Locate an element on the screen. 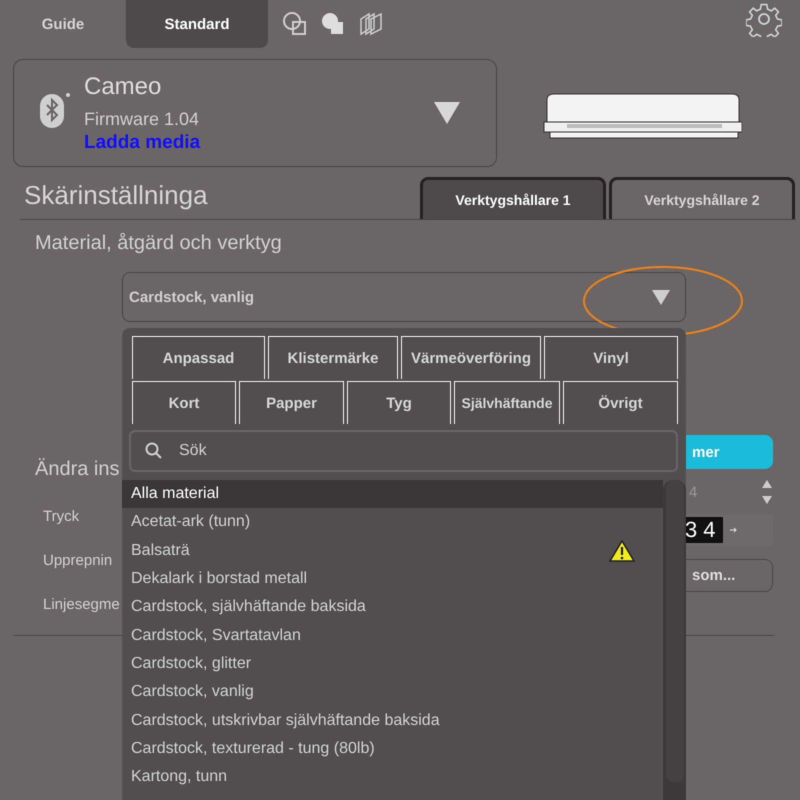  setting-label: Linjesegme is located at coordinates (81, 604).